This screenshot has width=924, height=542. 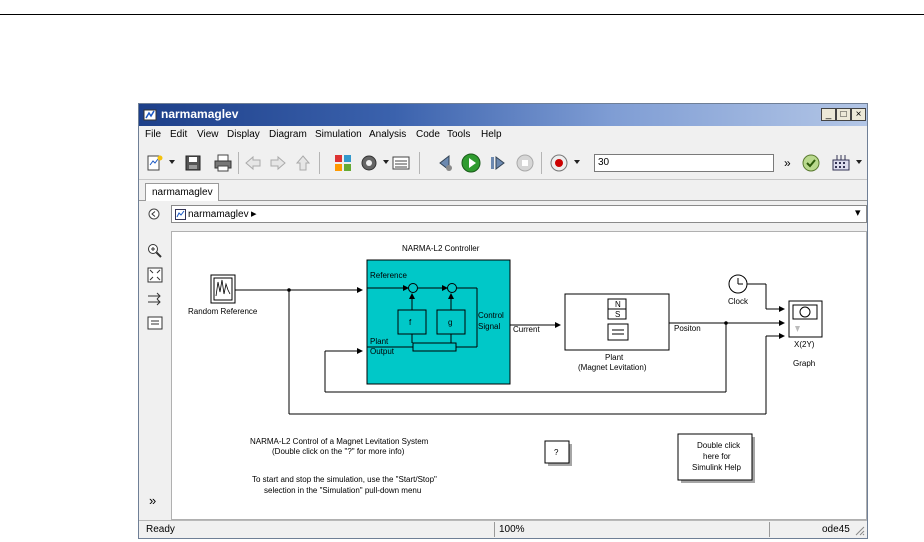 I want to click on menu-help: Help, so click(x=491, y=134).